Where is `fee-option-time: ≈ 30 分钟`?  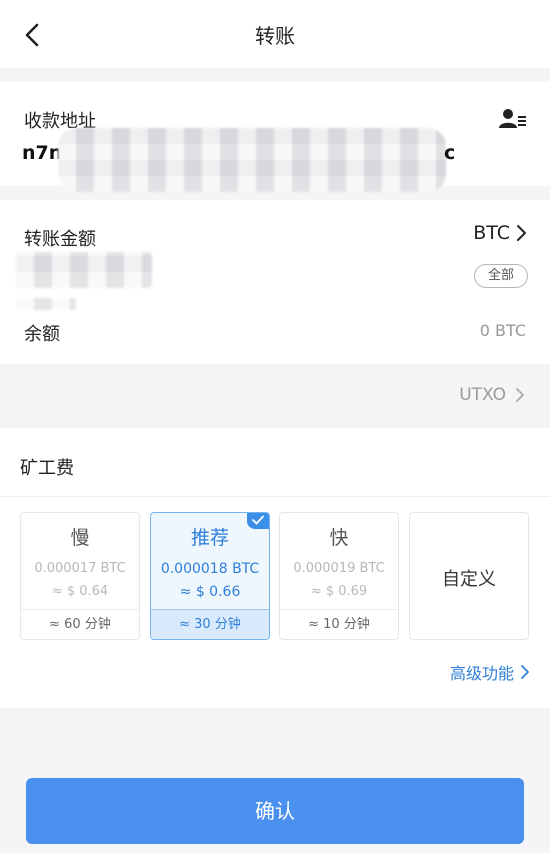 fee-option-time: ≈ 30 分钟 is located at coordinates (210, 624).